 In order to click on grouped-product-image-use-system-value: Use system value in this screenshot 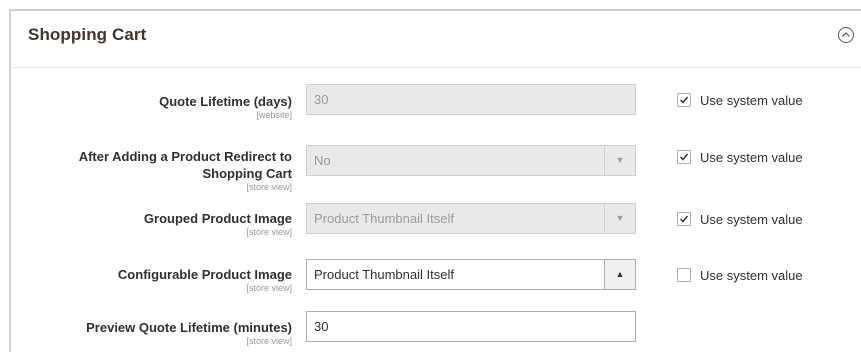, I will do `click(740, 219)`.